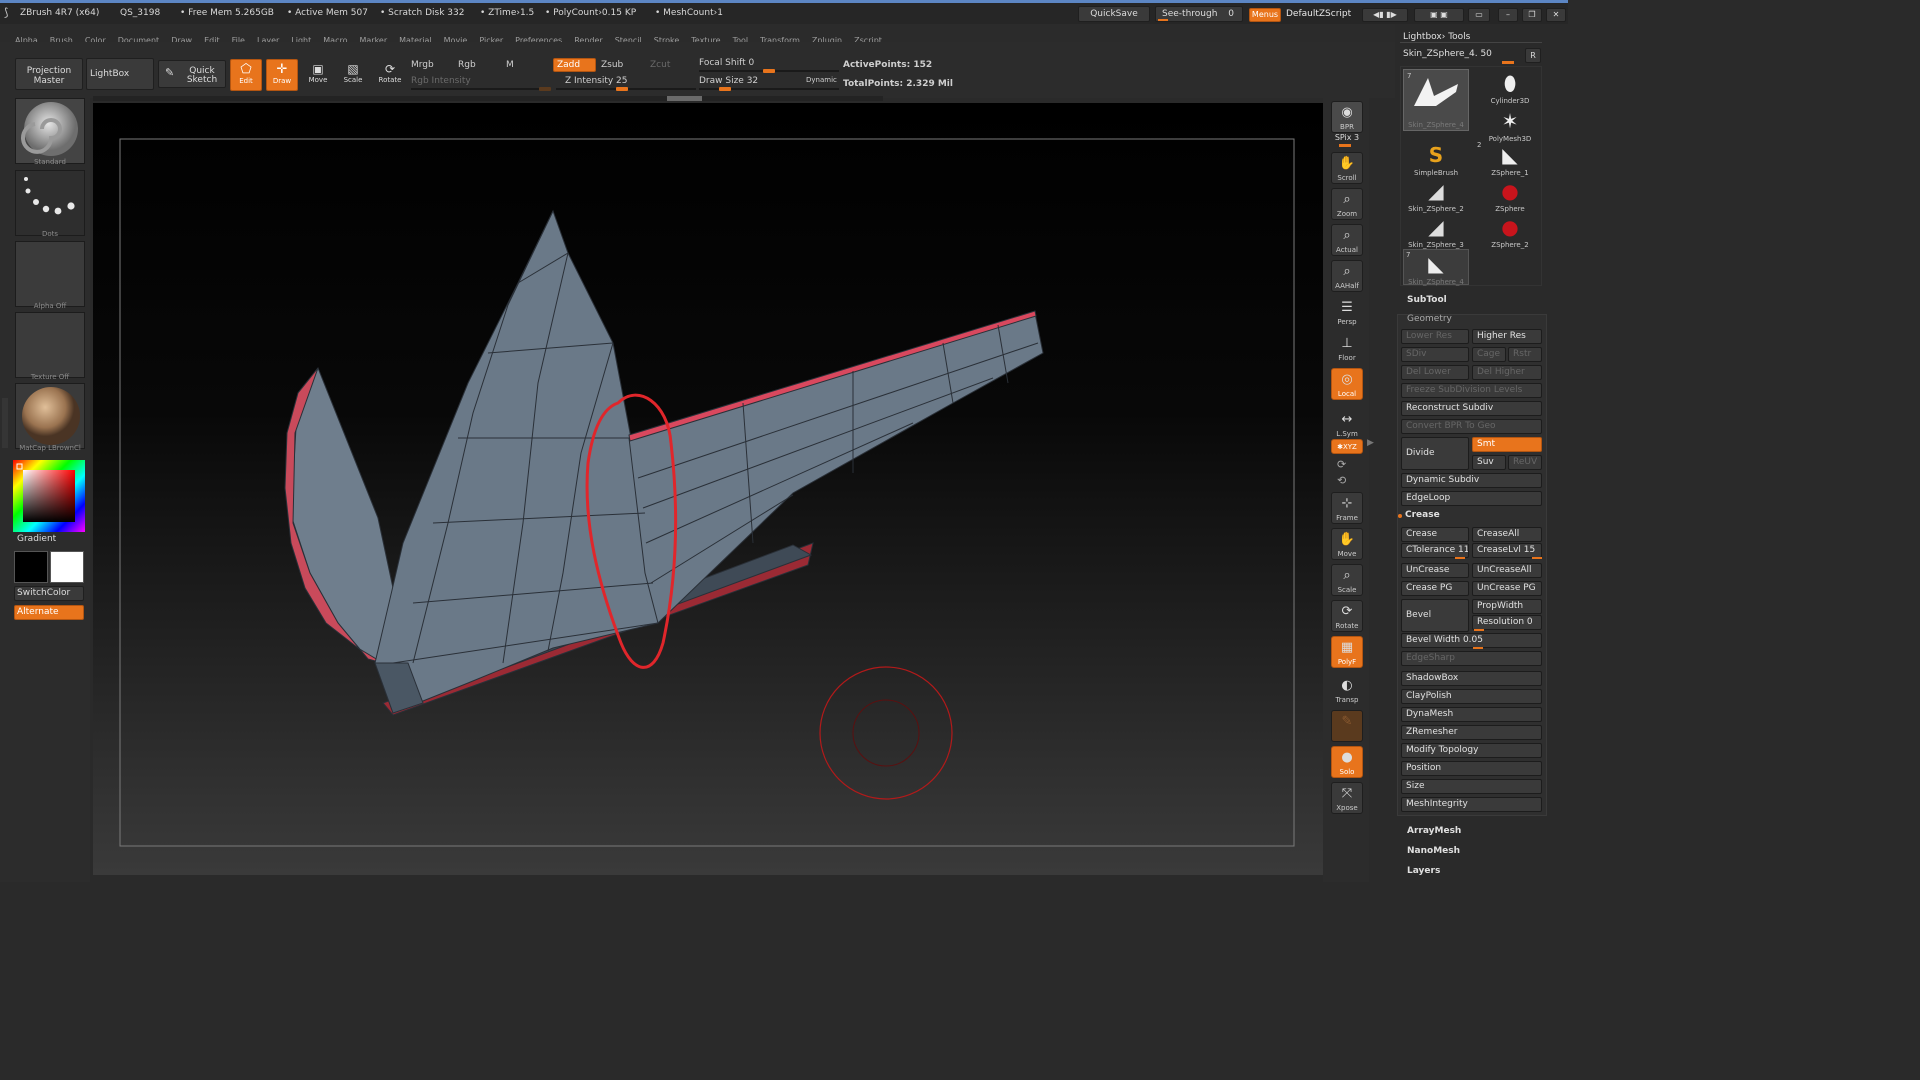 This screenshot has width=1920, height=1080. I want to click on focal-shift-slider: Focal Shift 0, so click(726, 63).